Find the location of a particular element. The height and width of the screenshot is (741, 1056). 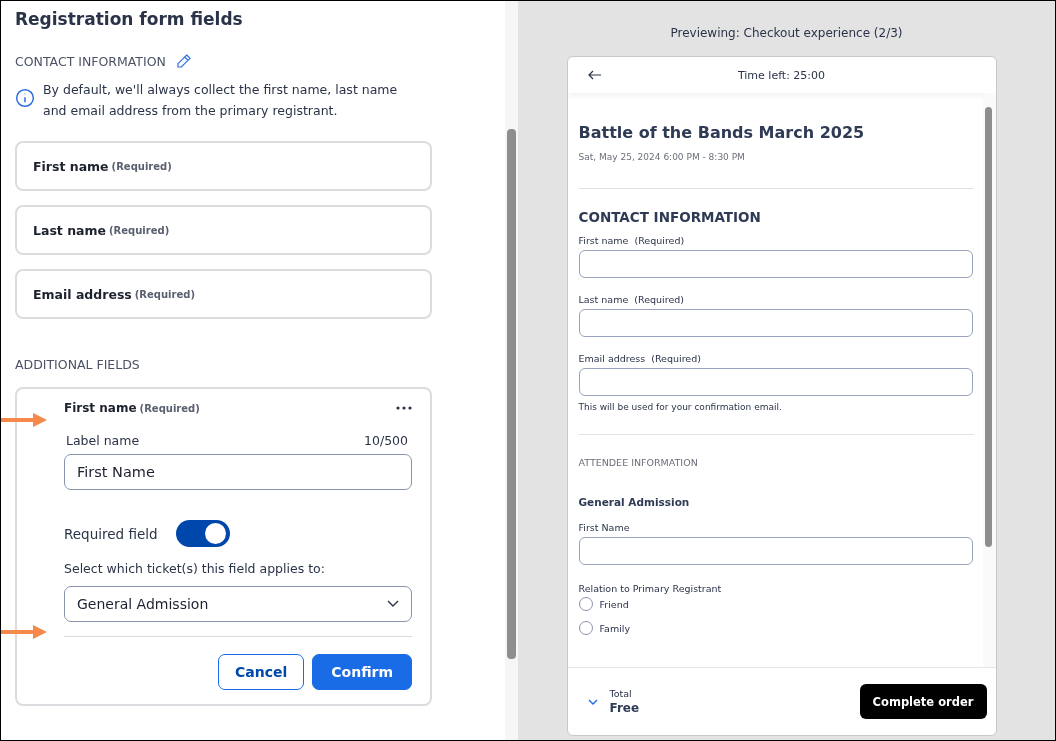

cancel-button: Cancel is located at coordinates (261, 672).